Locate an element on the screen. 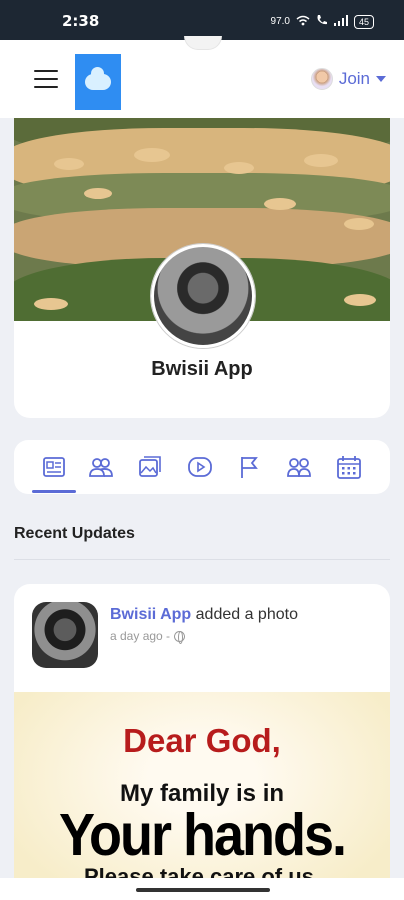  photos-icon is located at coordinates (150, 466).